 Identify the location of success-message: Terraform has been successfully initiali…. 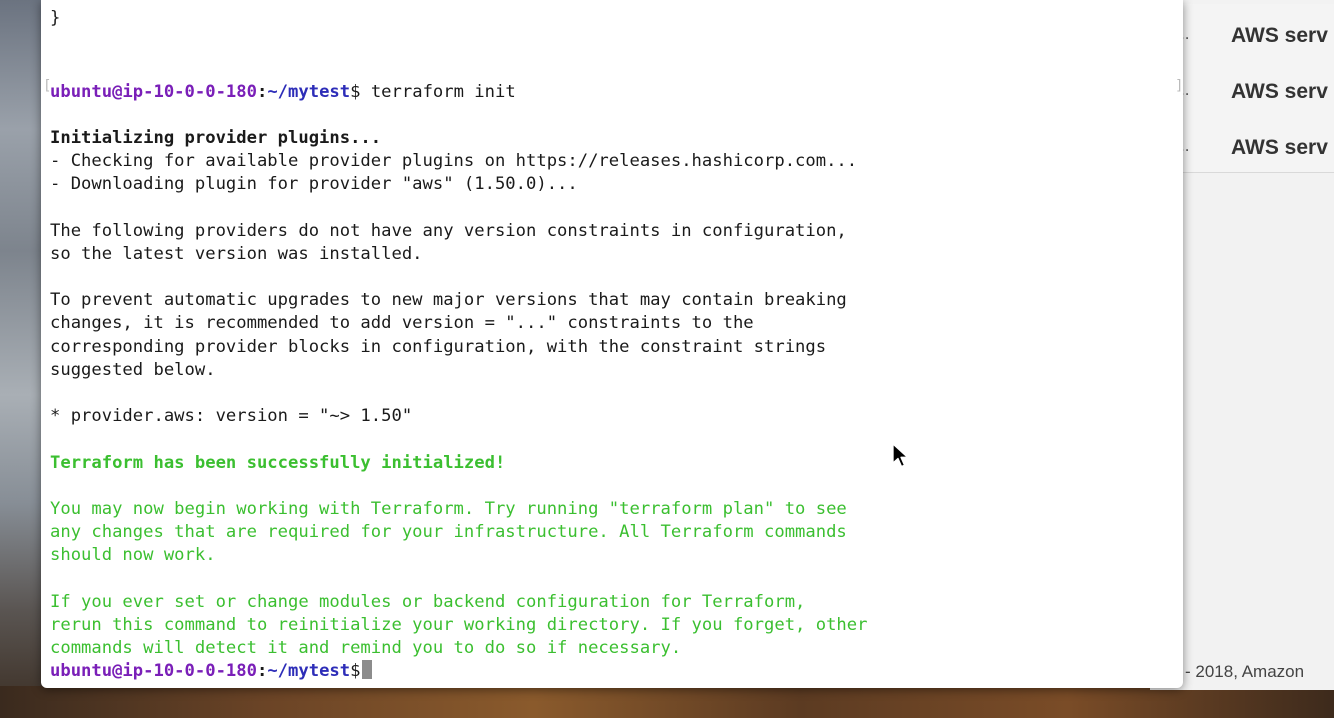
(278, 462).